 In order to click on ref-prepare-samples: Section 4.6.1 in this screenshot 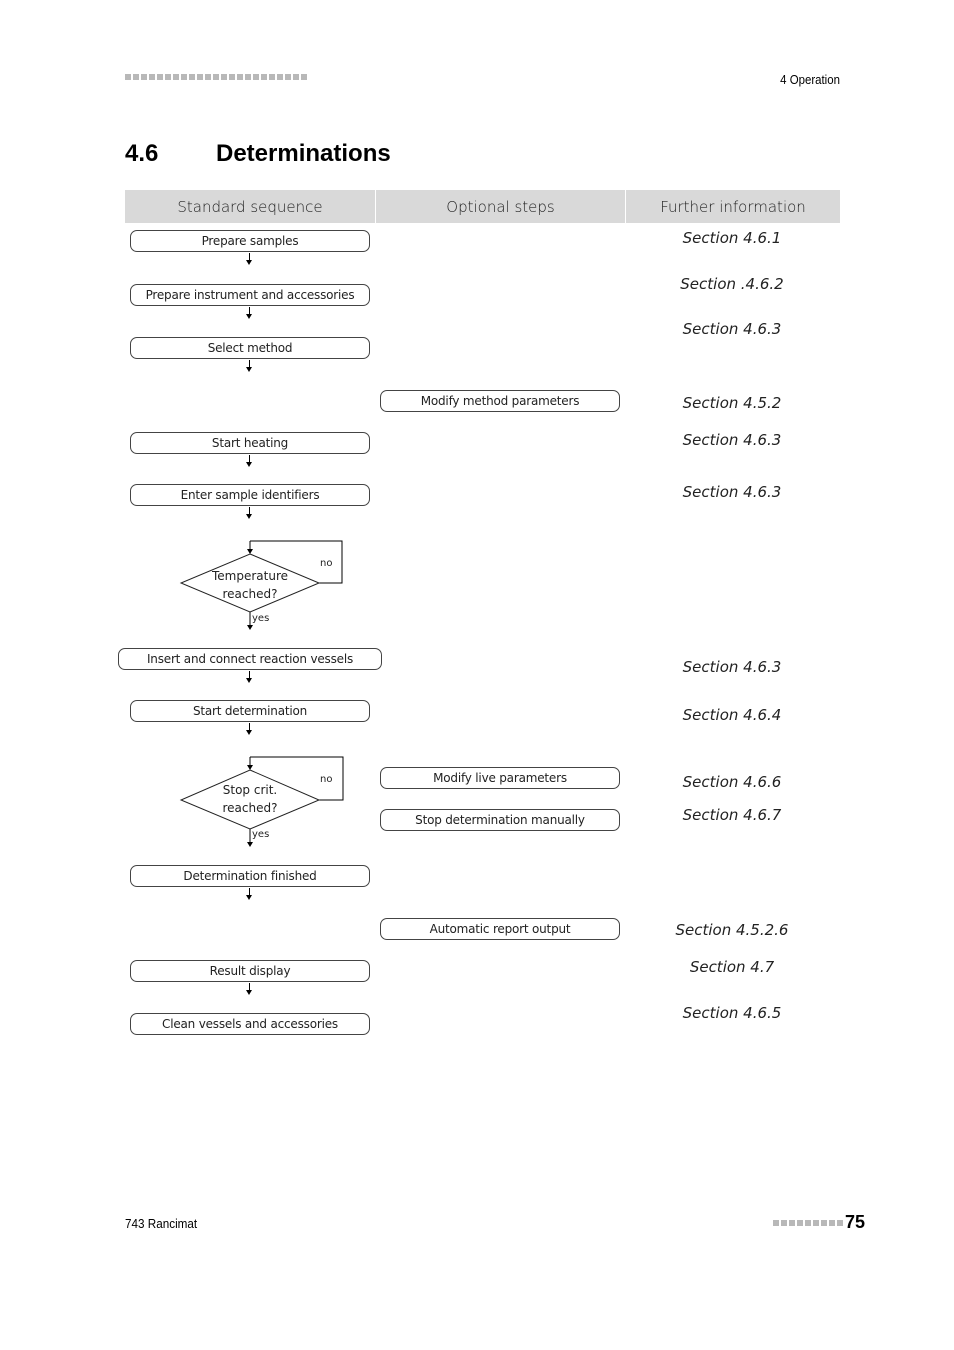, I will do `click(732, 238)`.